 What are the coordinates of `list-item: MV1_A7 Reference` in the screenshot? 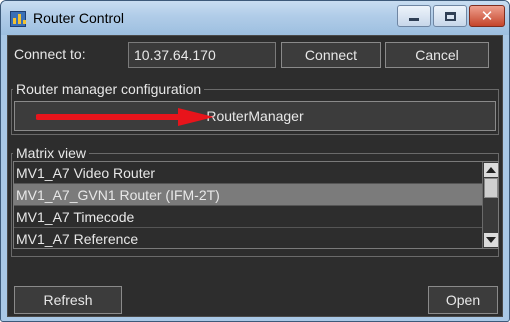 It's located at (248, 238).